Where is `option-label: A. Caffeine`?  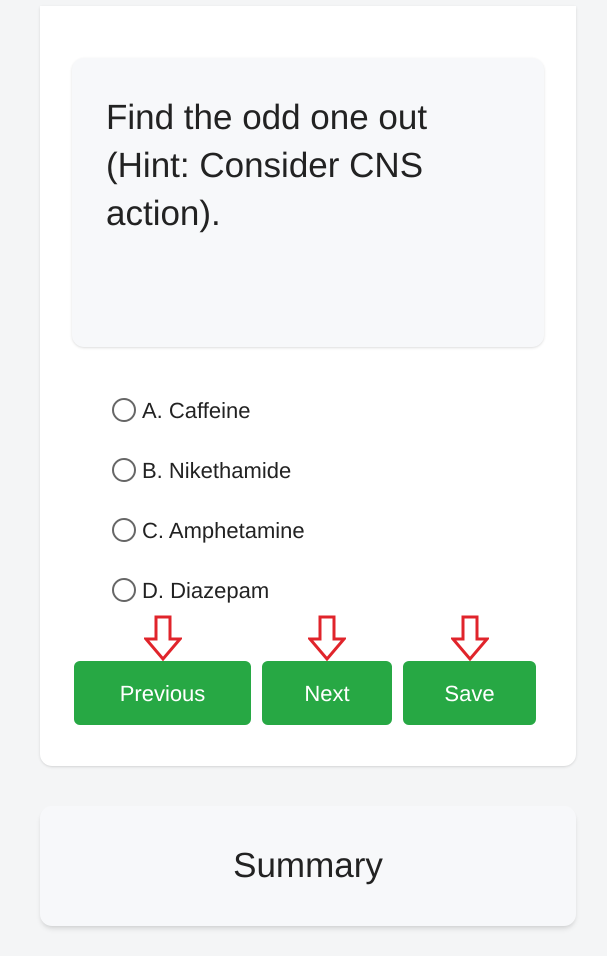 option-label: A. Caffeine is located at coordinates (196, 410).